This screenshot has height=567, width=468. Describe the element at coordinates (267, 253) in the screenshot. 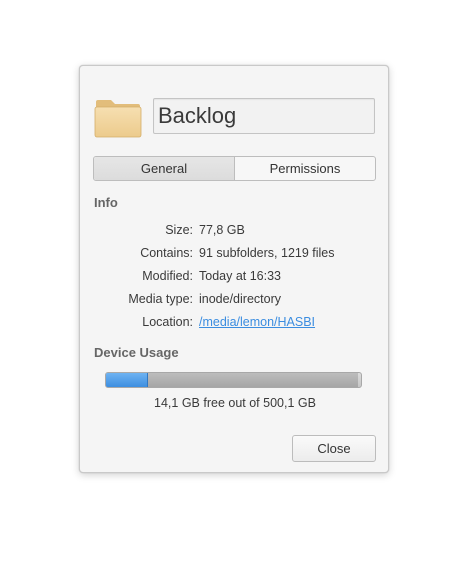

I see `info-value: 91 subfolders, 1219 files` at that location.